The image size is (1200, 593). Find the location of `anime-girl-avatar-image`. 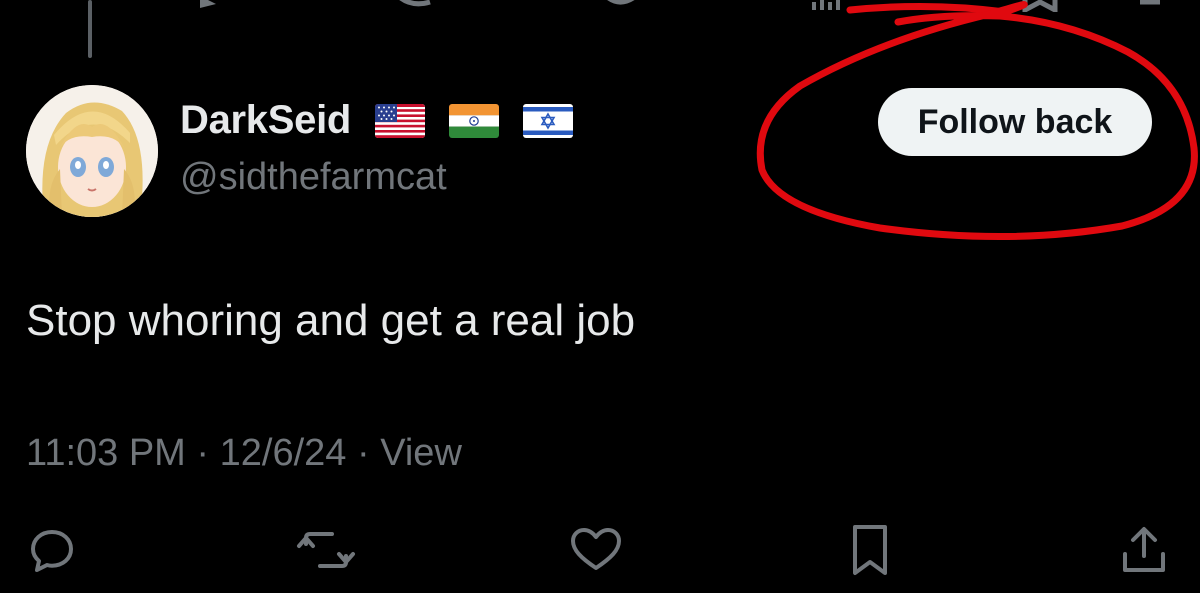

anime-girl-avatar-image is located at coordinates (92, 151).